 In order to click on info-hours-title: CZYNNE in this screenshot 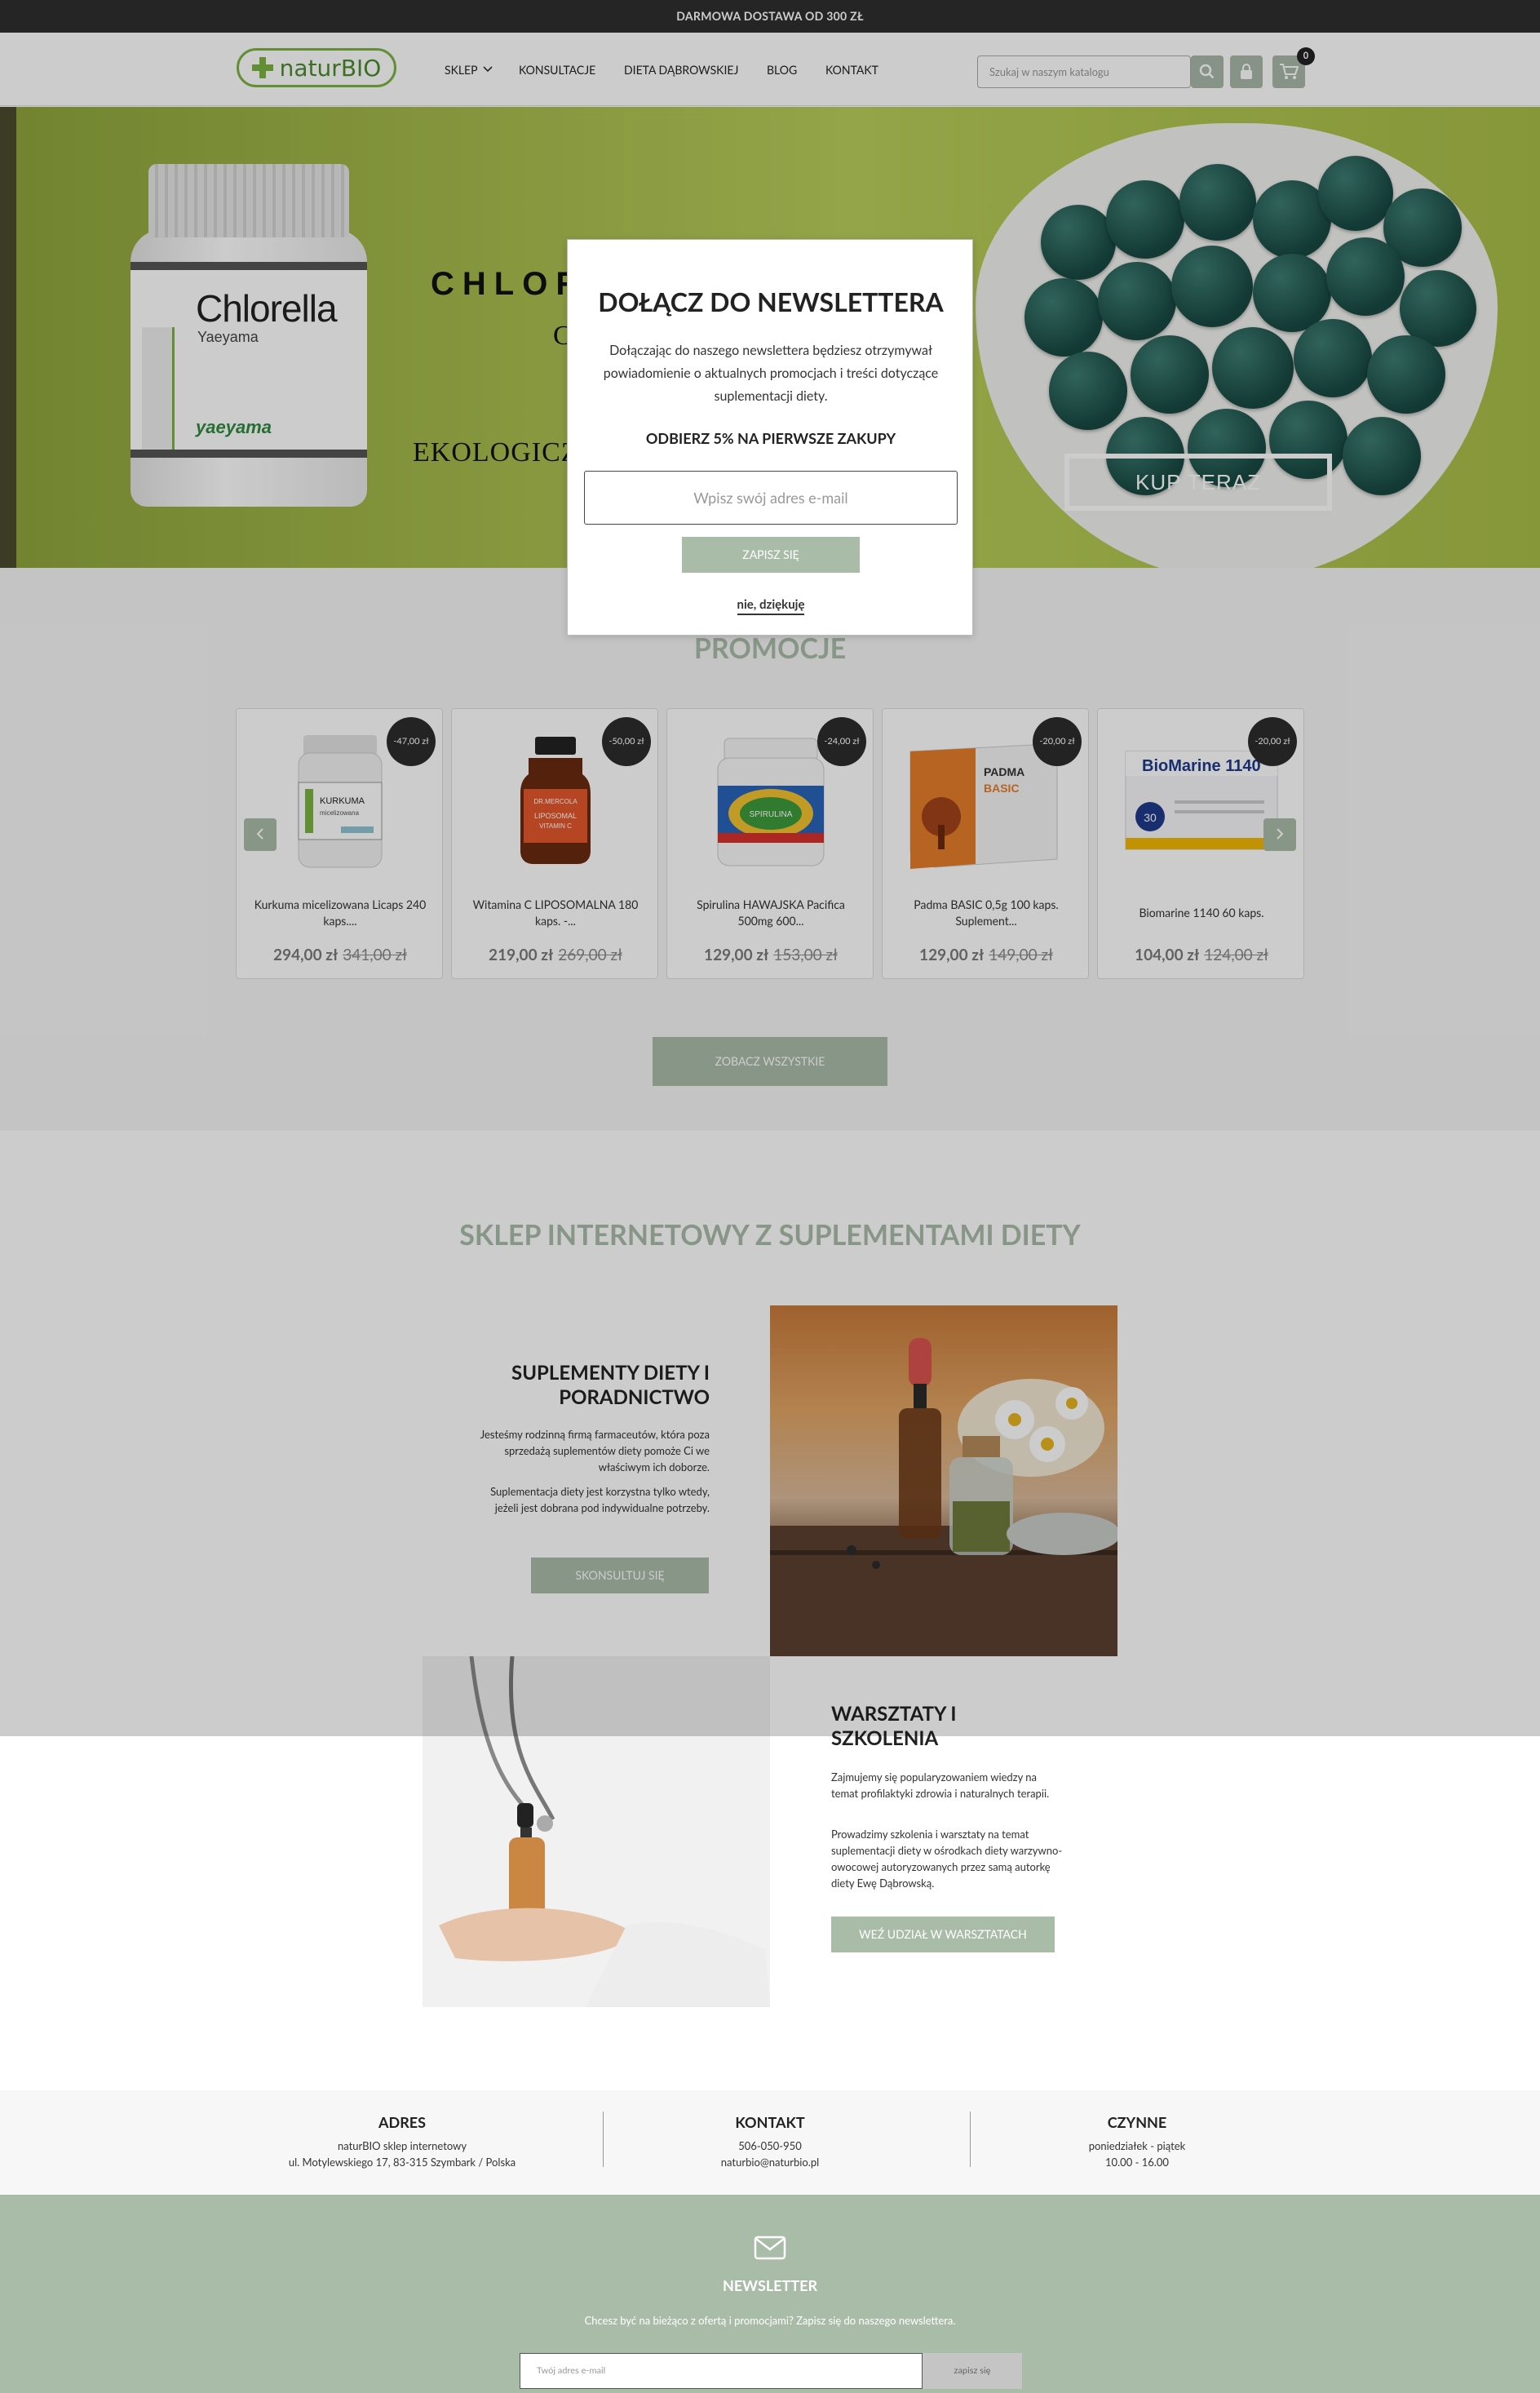, I will do `click(1137, 2122)`.